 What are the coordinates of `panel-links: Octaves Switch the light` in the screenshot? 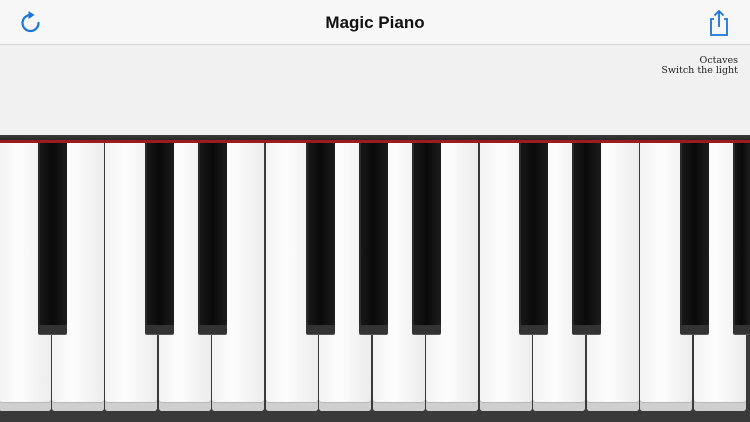 It's located at (699, 66).